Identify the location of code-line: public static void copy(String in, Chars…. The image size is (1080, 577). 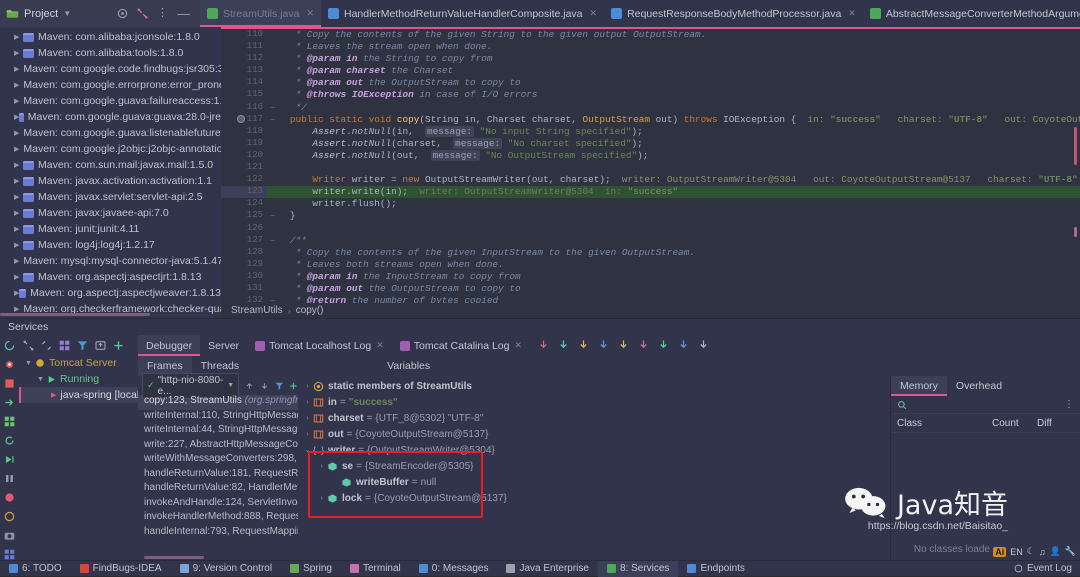
(673, 120).